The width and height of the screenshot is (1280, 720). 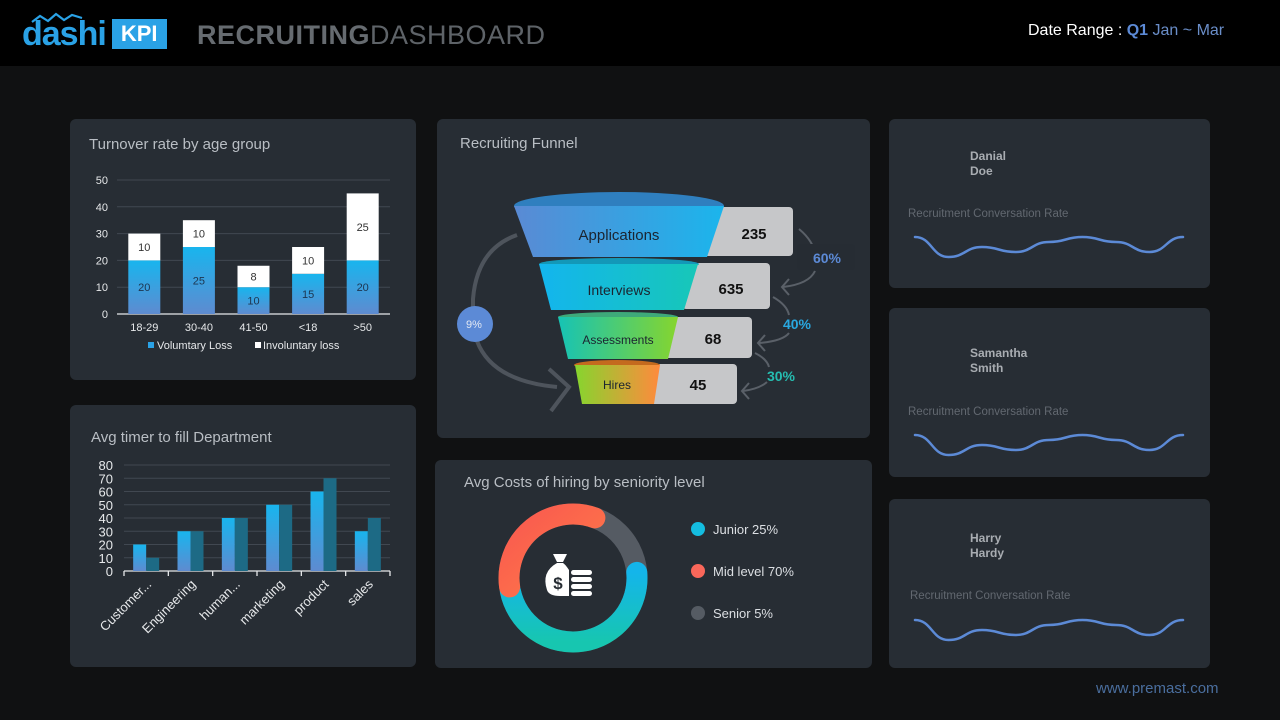 I want to click on date-label: Date Range :, so click(x=1075, y=30).